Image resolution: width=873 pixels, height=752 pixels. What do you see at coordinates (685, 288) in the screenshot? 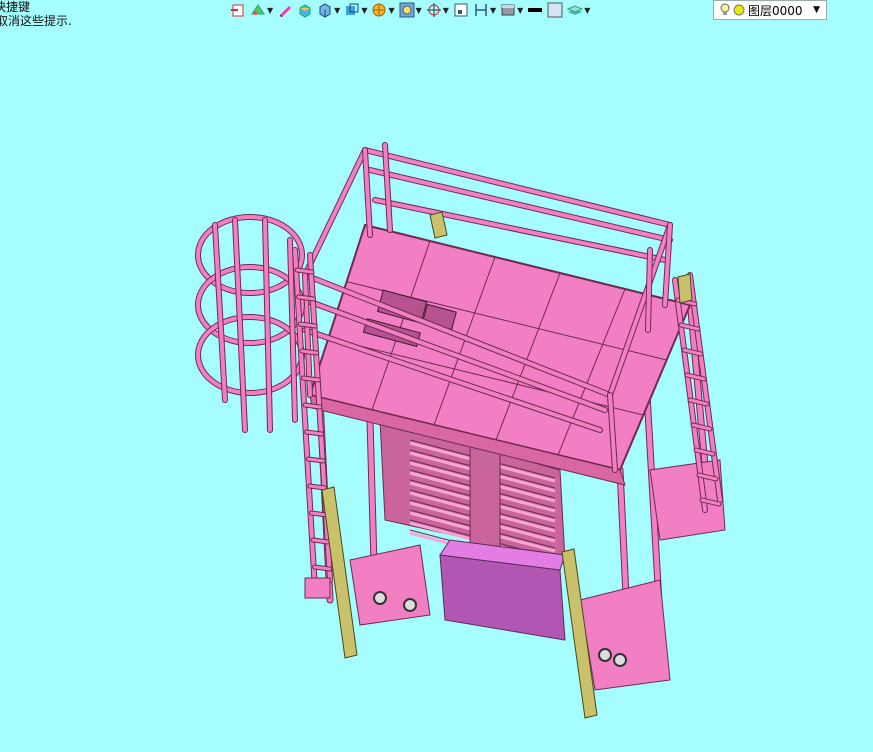
I see `support-post` at bounding box center [685, 288].